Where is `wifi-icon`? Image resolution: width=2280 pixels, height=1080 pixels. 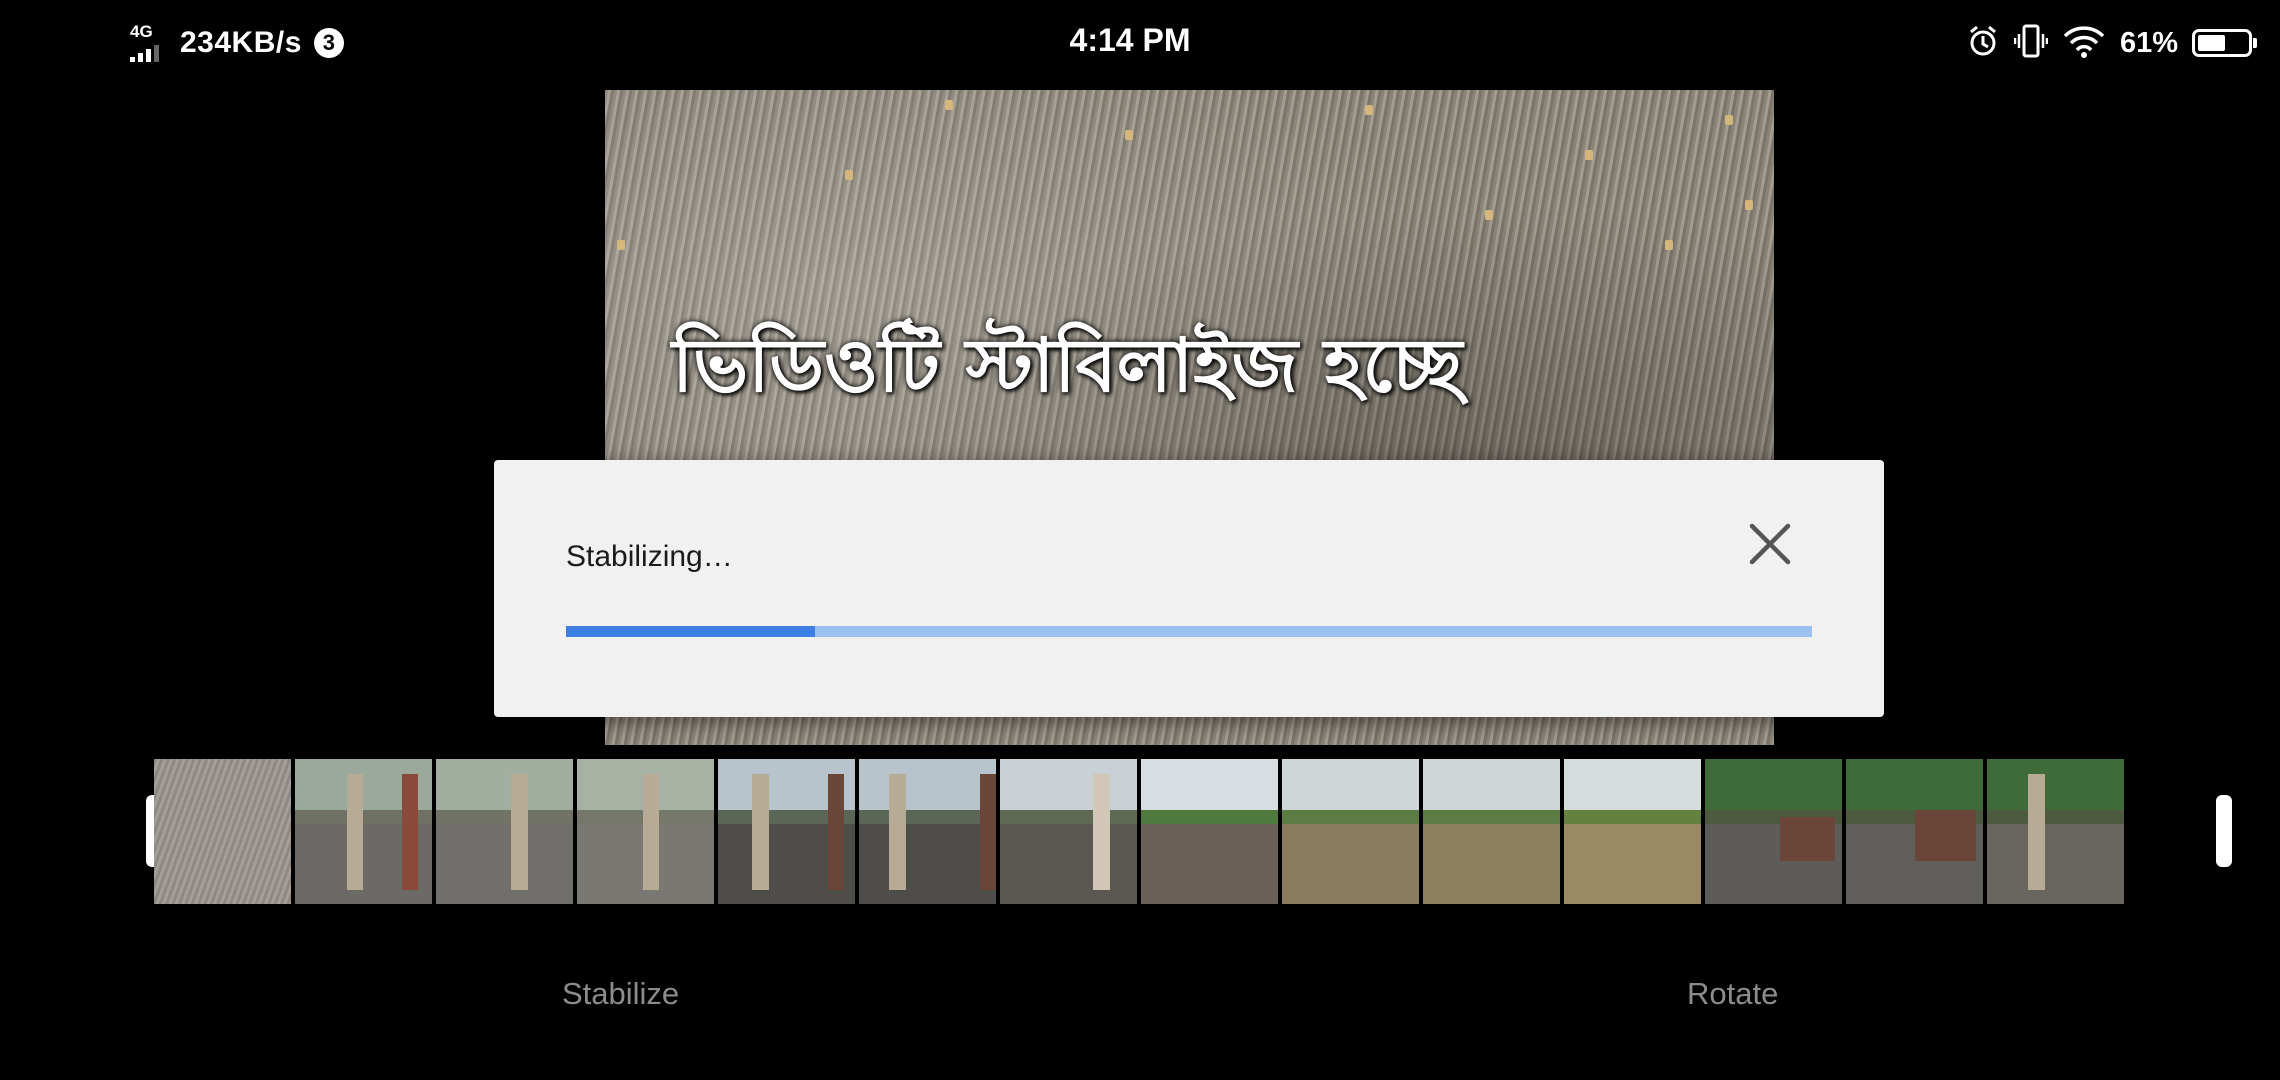 wifi-icon is located at coordinates (2084, 43).